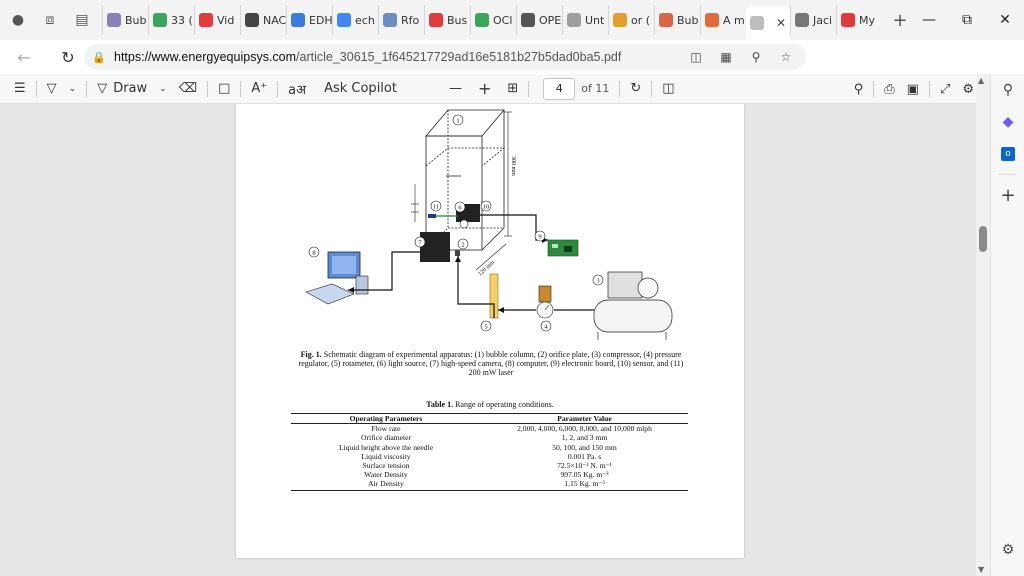 This screenshot has width=1024, height=576. I want to click on tab-label: Unt, so click(595, 20).